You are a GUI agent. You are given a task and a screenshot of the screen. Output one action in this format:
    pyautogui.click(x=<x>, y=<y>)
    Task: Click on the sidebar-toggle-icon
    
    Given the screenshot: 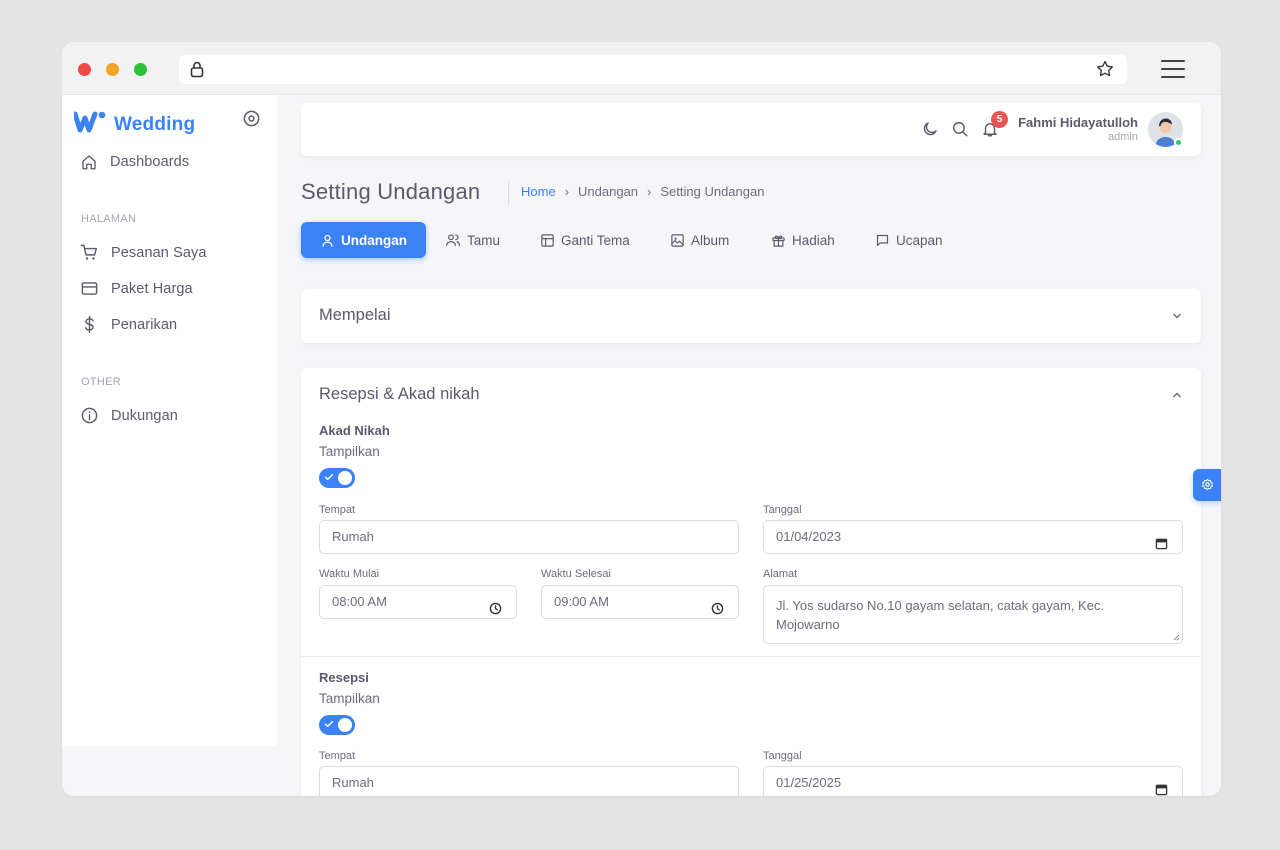 What is the action you would take?
    pyautogui.click(x=251, y=121)
    